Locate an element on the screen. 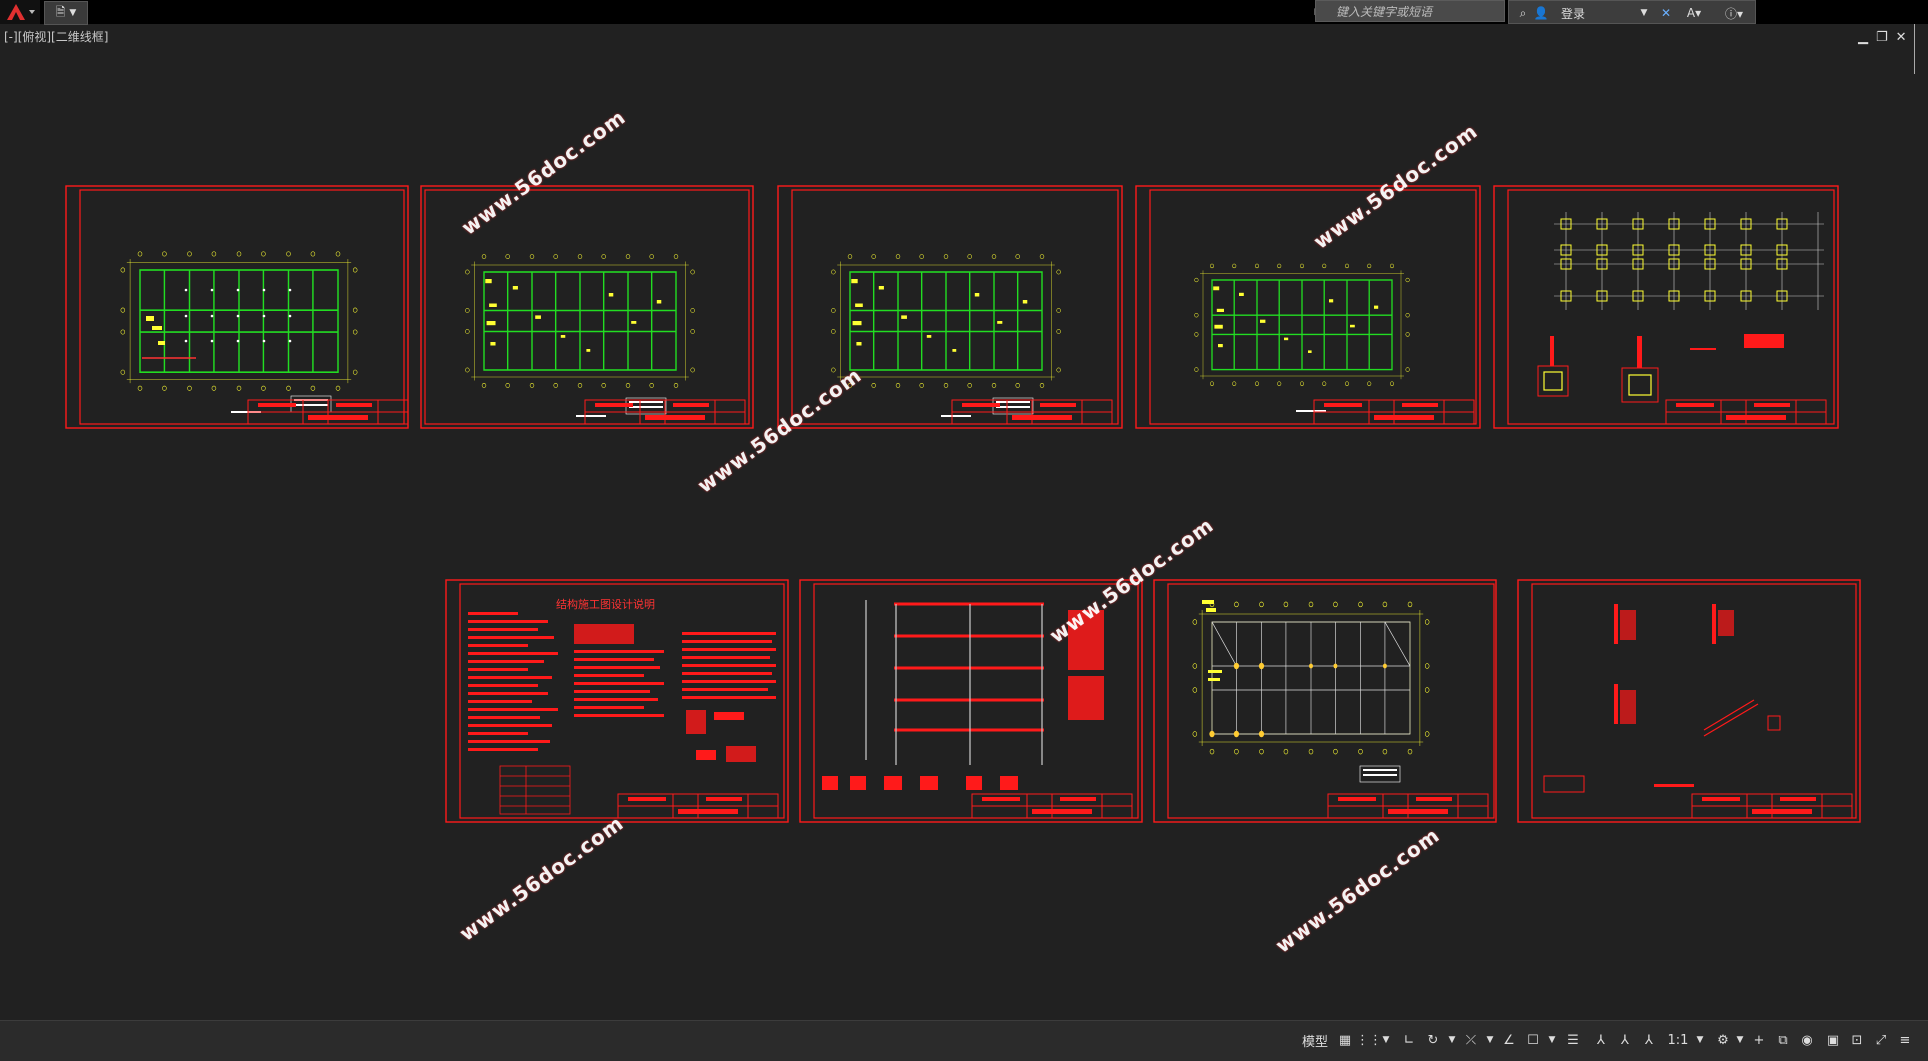 Image resolution: width=1928 pixels, height=1061 pixels. plus-icon: + is located at coordinates (1759, 1040).